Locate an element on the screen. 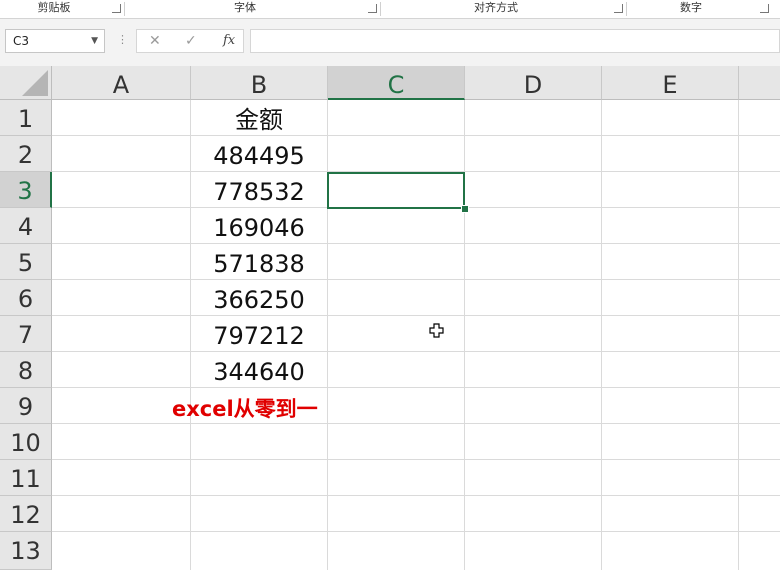 This screenshot has height=570, width=780. cell-b3: 778532 is located at coordinates (259, 190).